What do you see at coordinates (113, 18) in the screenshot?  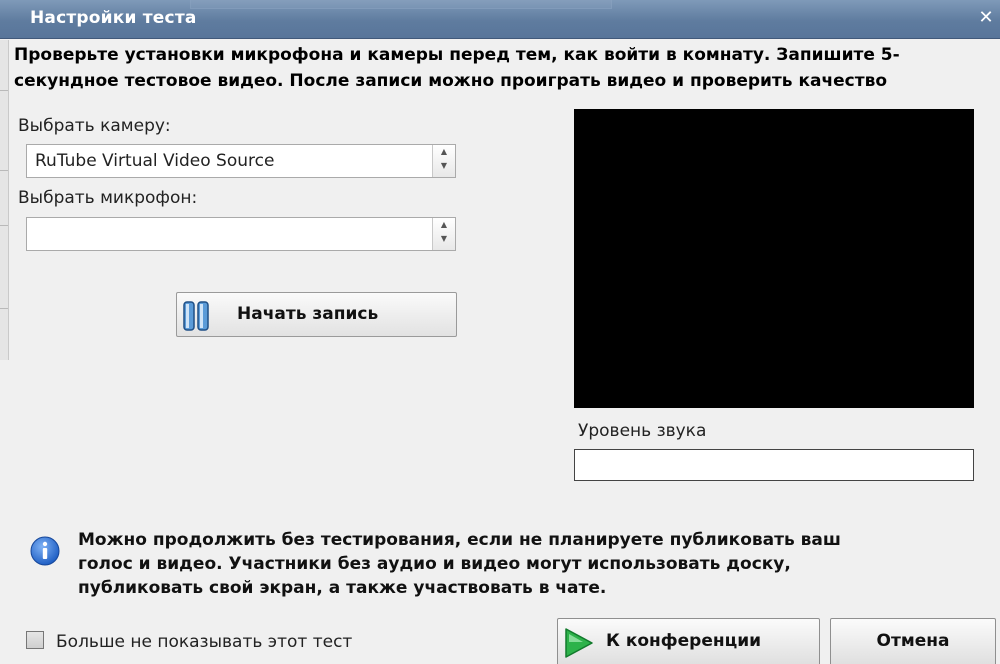 I see `dialog-title: Настройки теста` at bounding box center [113, 18].